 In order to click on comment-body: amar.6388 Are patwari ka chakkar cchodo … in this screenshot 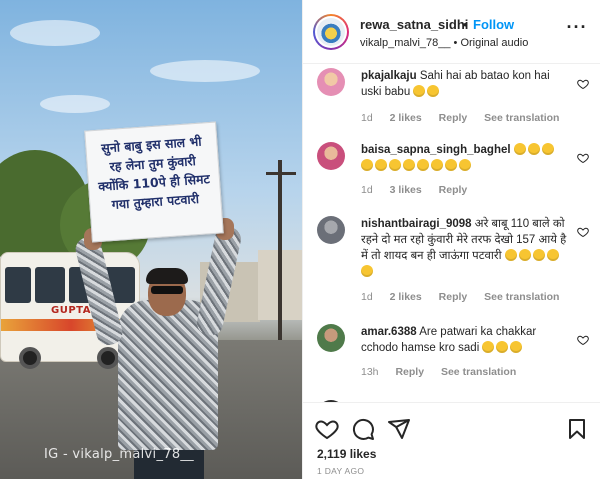, I will do `click(467, 340)`.